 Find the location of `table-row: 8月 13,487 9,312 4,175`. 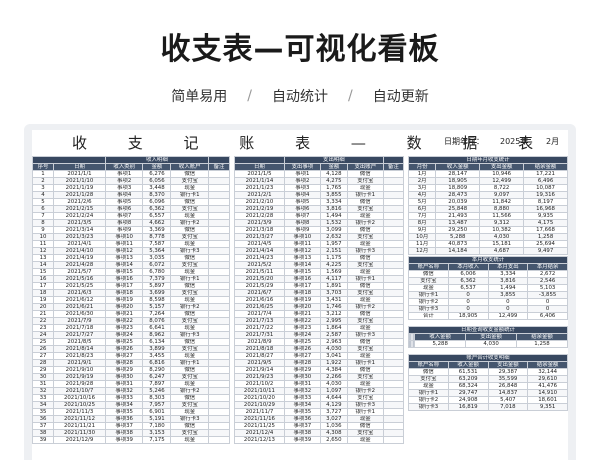

table-row: 8月 13,487 9,312 4,175 is located at coordinates (487, 223).